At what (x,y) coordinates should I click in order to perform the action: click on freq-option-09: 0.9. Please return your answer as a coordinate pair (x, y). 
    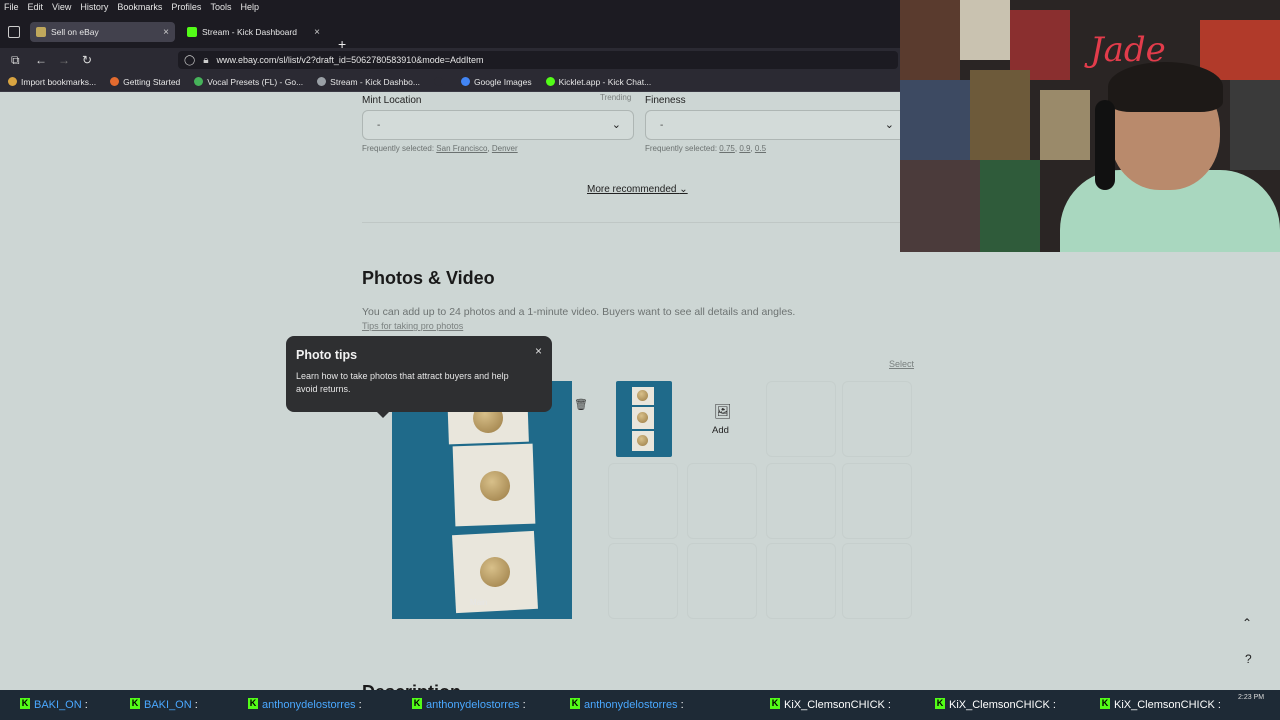
    Looking at the image, I should click on (744, 148).